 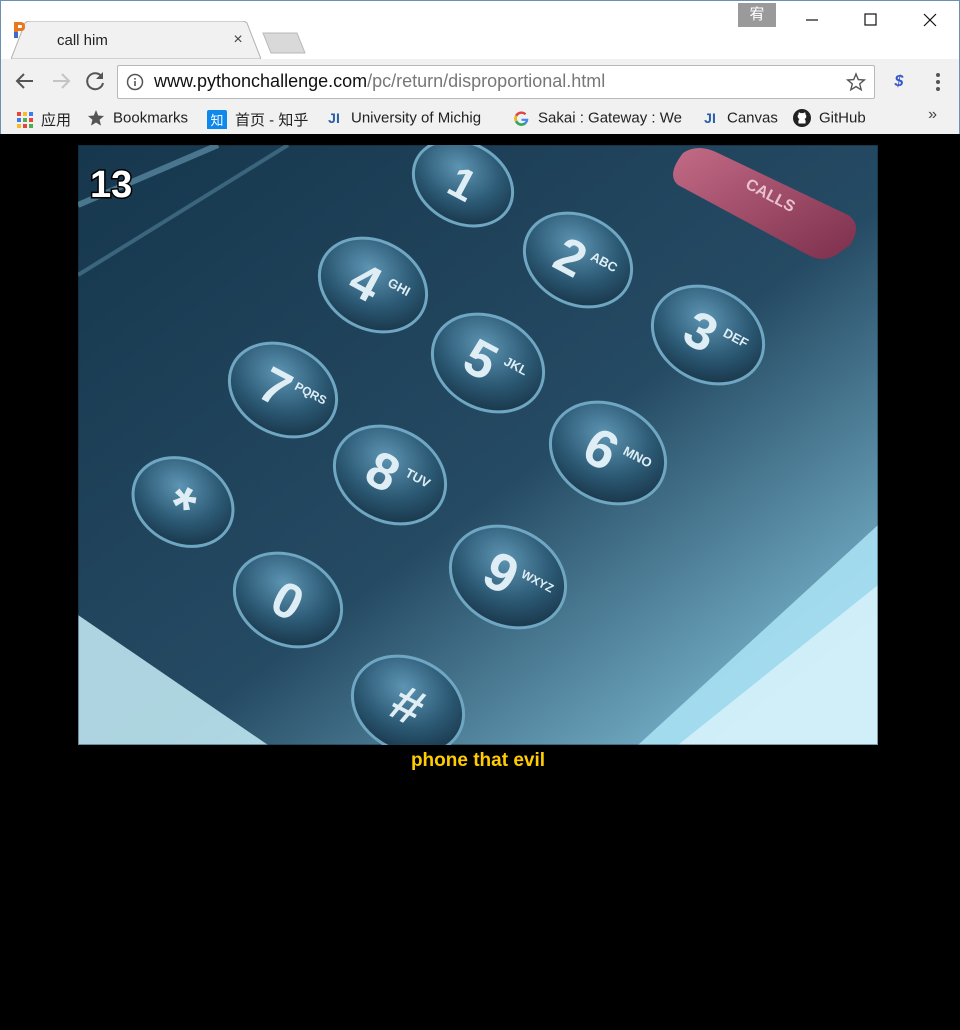 What do you see at coordinates (930, 20) in the screenshot?
I see `close-window-button` at bounding box center [930, 20].